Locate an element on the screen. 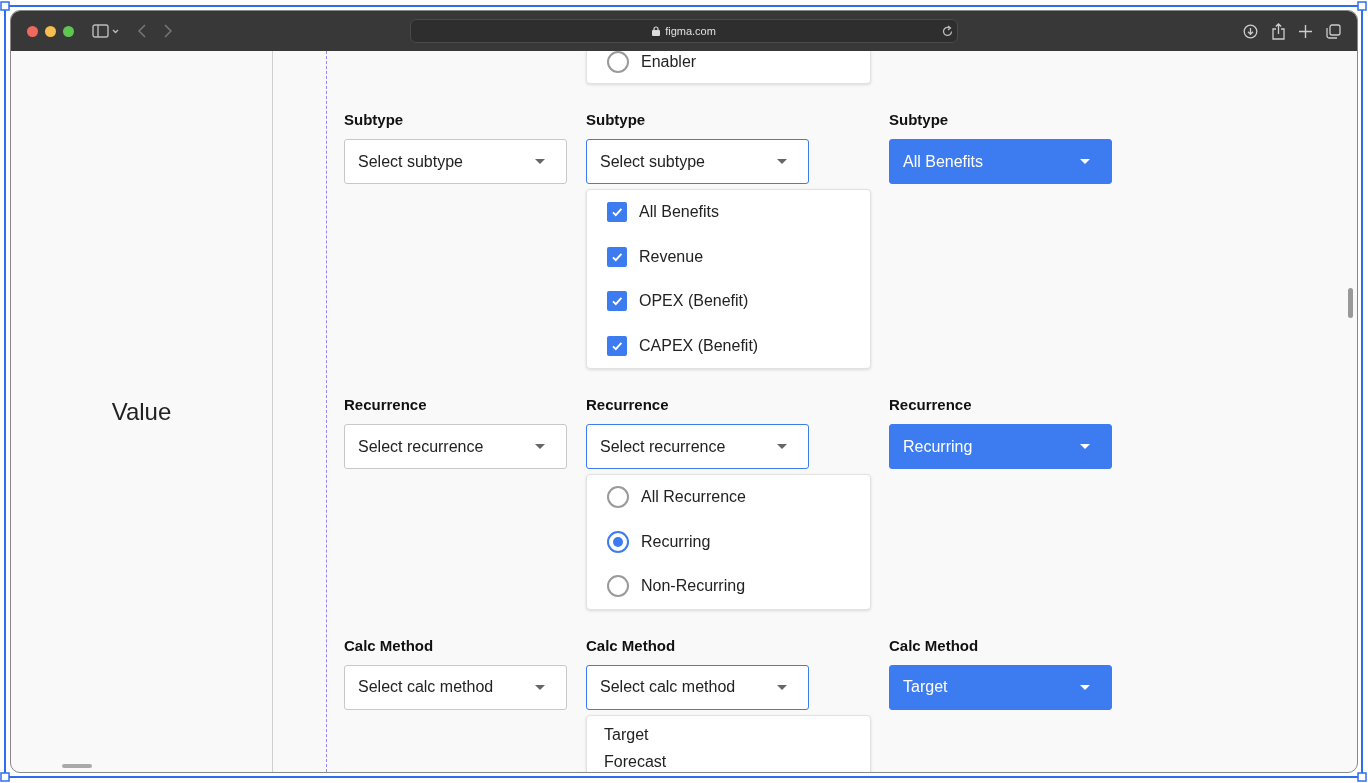  address-bar: figma.com is located at coordinates (684, 31).